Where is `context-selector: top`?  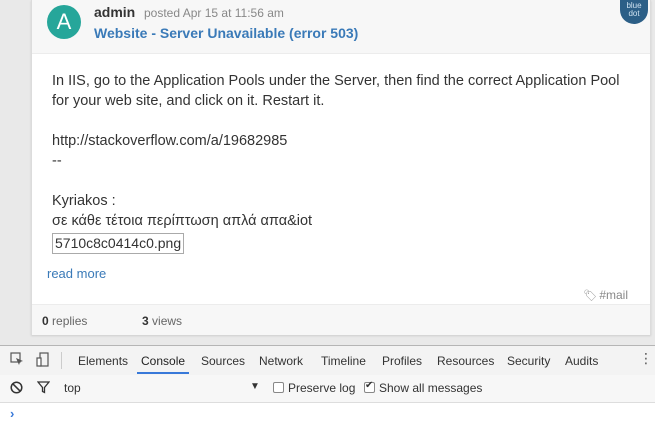 context-selector: top is located at coordinates (72, 388).